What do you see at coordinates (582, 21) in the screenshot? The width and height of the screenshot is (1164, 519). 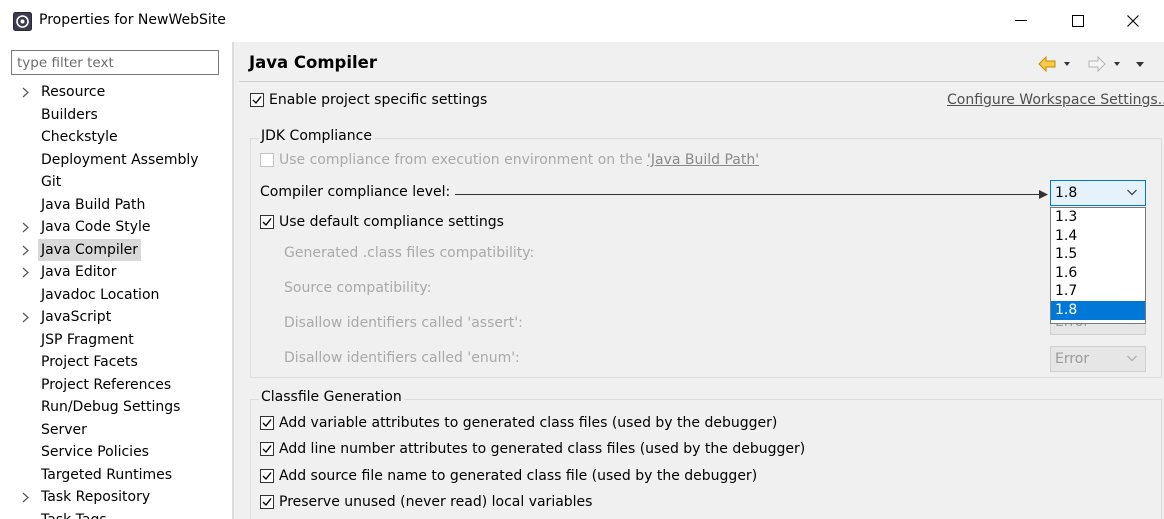 I see `title-bar: Properties for NewWebSite` at bounding box center [582, 21].